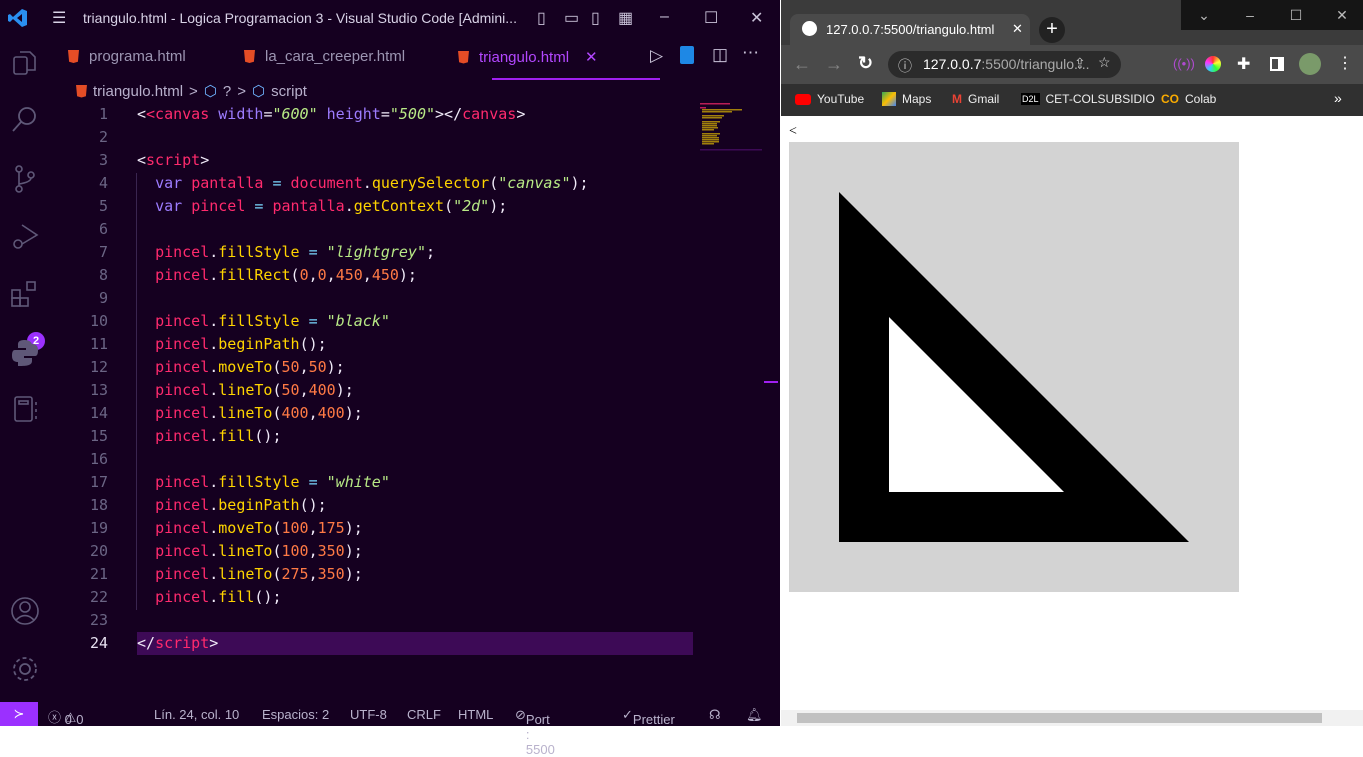  What do you see at coordinates (415, 160) in the screenshot?
I see `code-line: <script>` at bounding box center [415, 160].